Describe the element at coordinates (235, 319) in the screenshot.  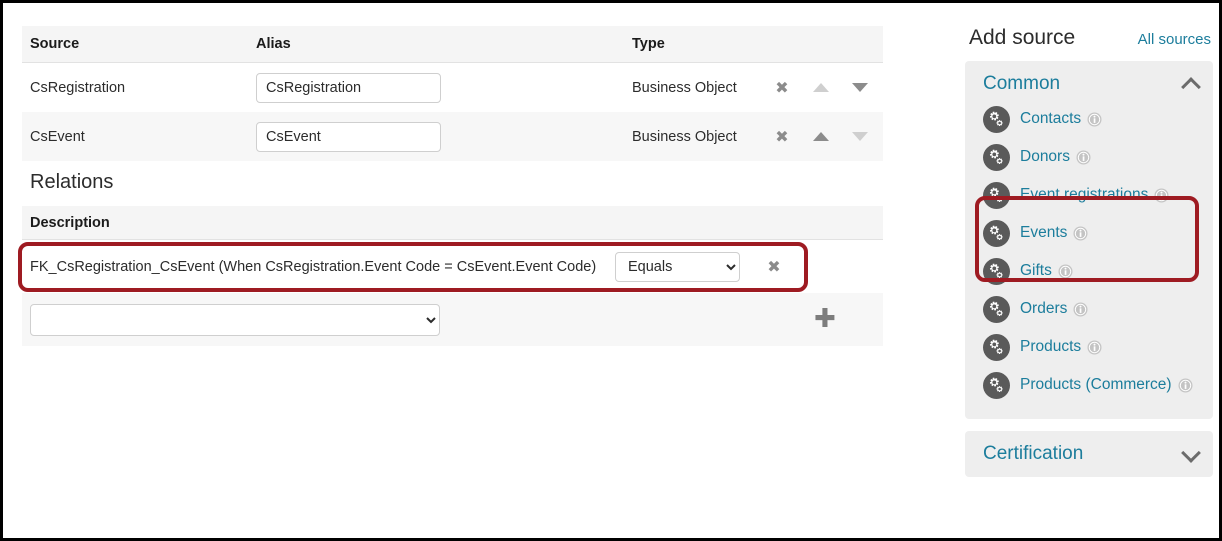
I see `new-relation-select` at that location.